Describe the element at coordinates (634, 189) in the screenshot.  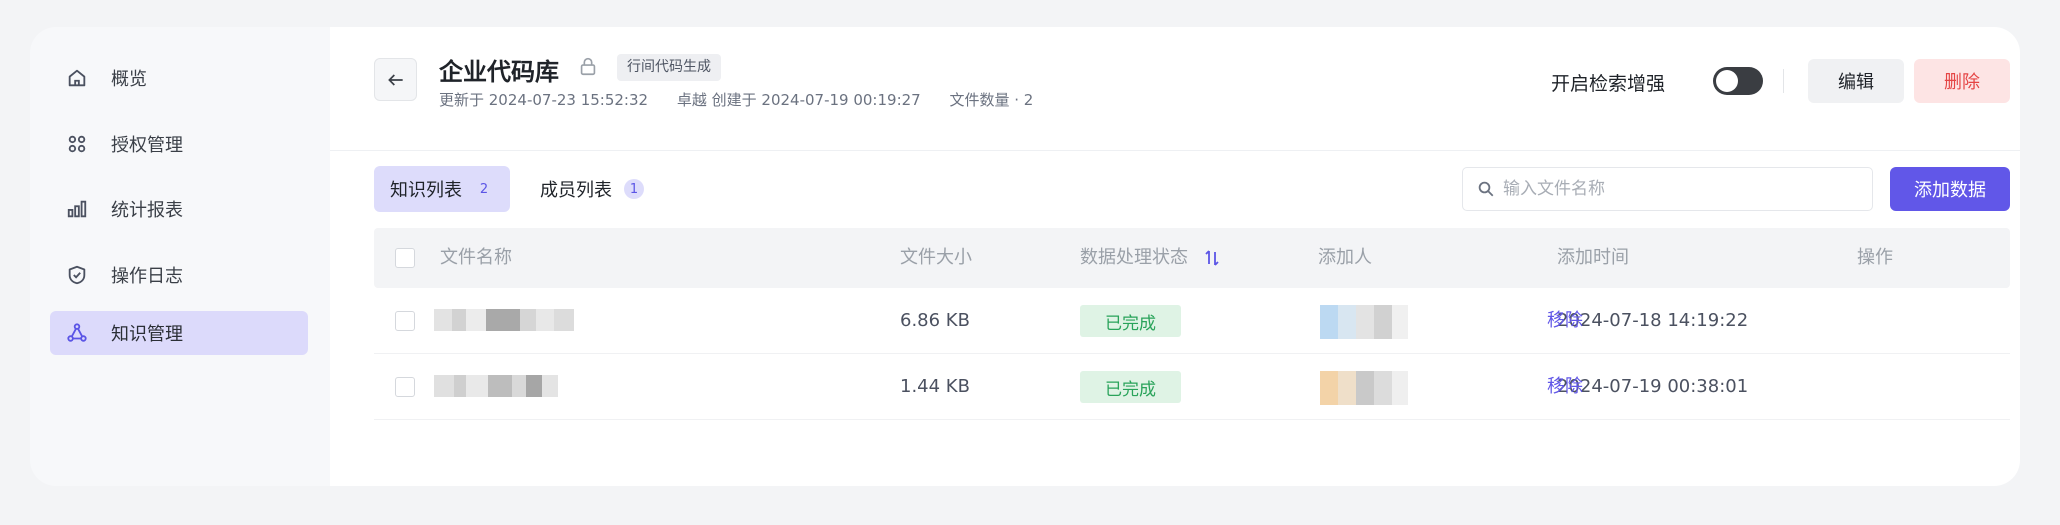
I see `tab-count-badge: 1` at that location.